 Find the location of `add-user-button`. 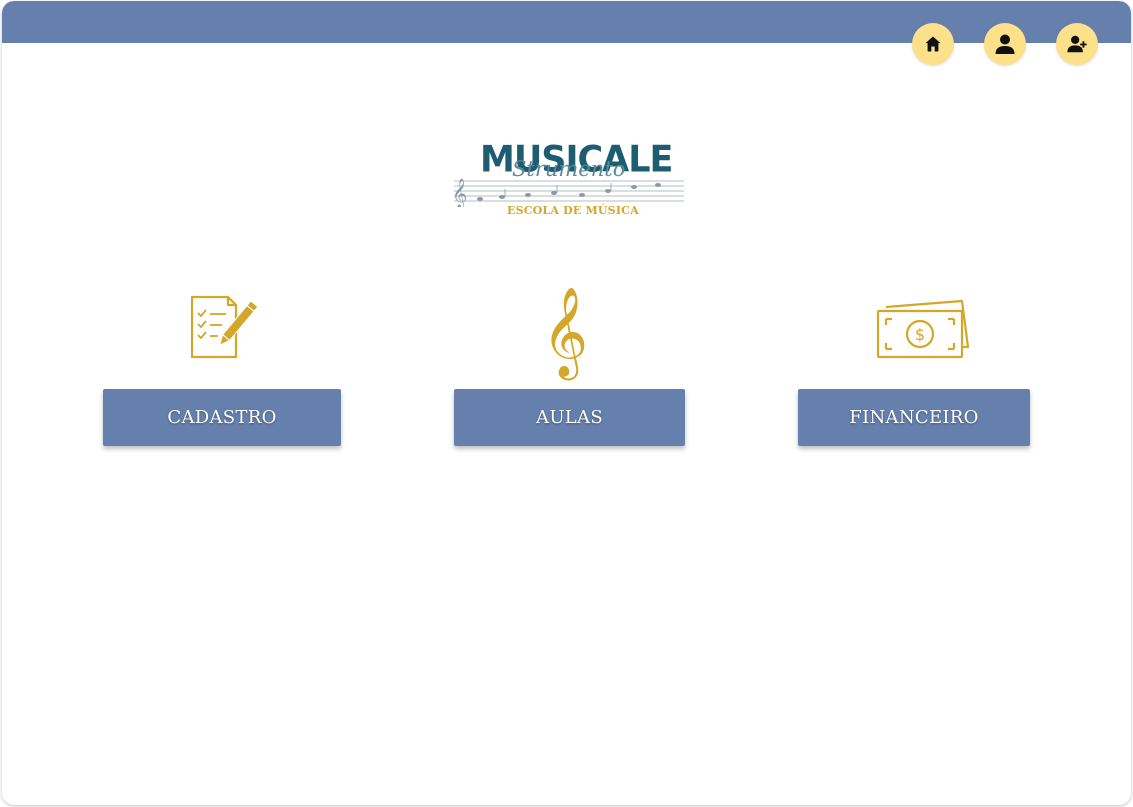

add-user-button is located at coordinates (1077, 44).